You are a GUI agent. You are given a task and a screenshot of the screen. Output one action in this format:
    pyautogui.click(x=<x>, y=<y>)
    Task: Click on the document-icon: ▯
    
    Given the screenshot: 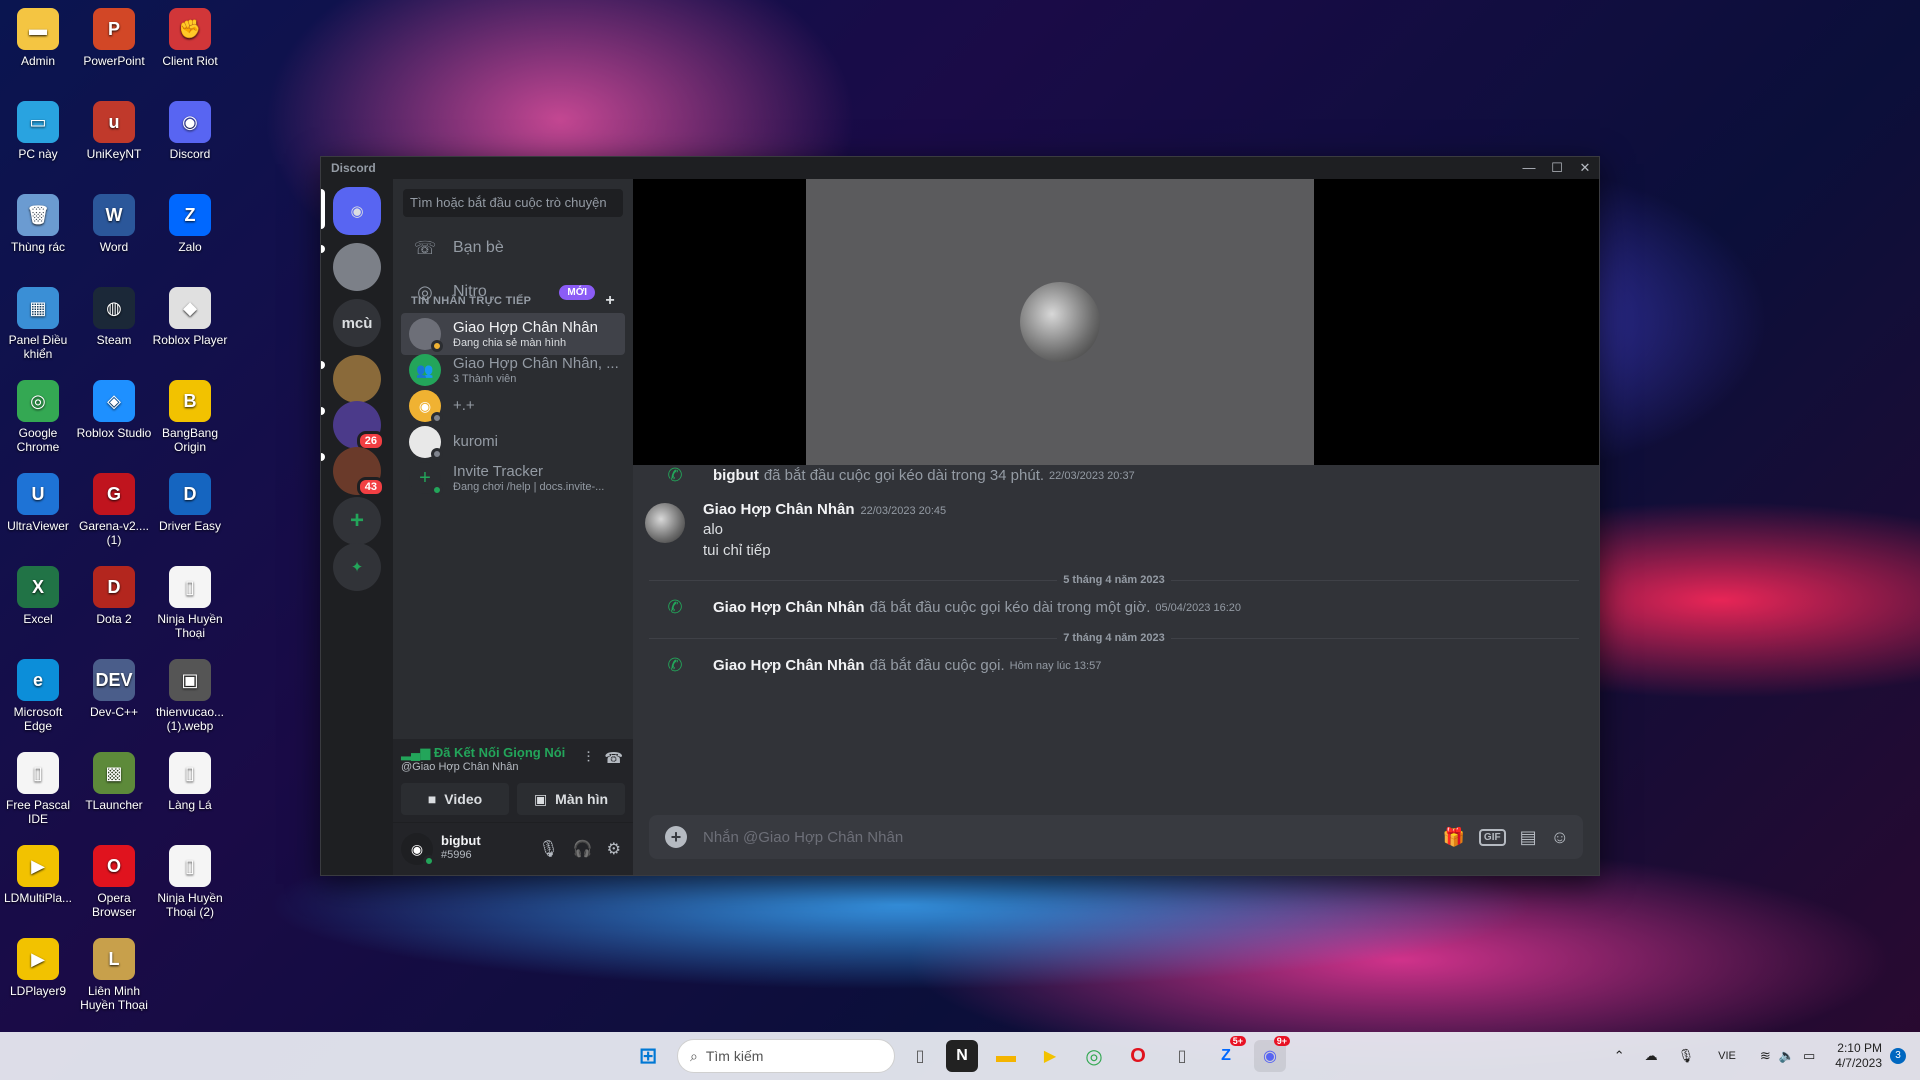 What is the action you would take?
    pyautogui.click(x=1182, y=1056)
    